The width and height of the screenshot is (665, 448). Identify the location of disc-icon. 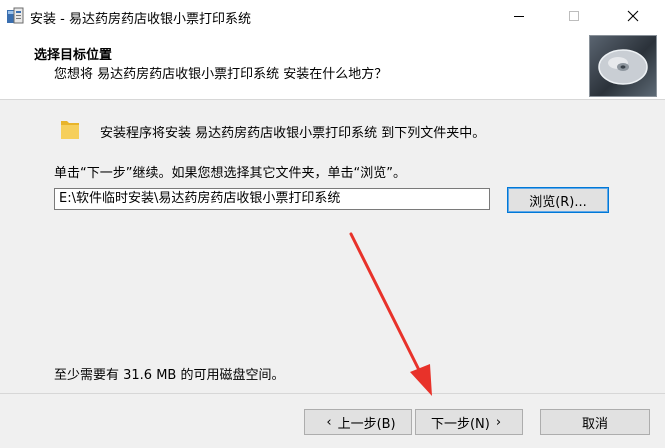
(623, 66).